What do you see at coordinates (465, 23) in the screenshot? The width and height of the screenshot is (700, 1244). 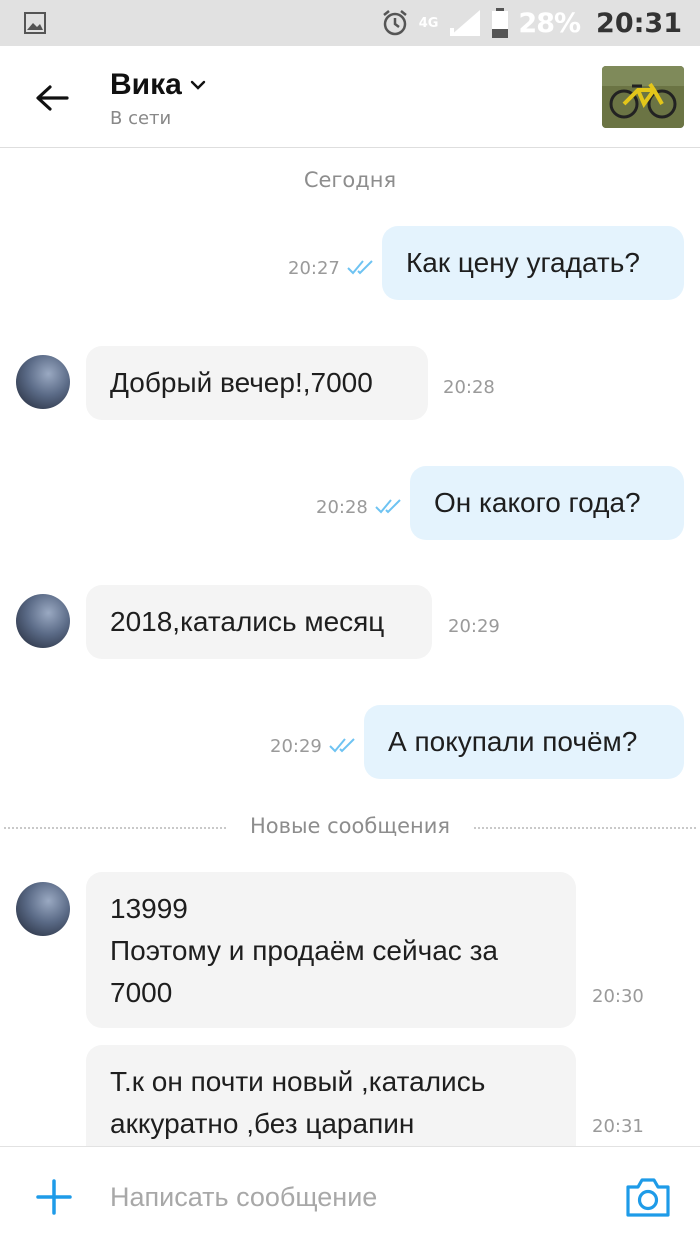 I see `signal-icon` at bounding box center [465, 23].